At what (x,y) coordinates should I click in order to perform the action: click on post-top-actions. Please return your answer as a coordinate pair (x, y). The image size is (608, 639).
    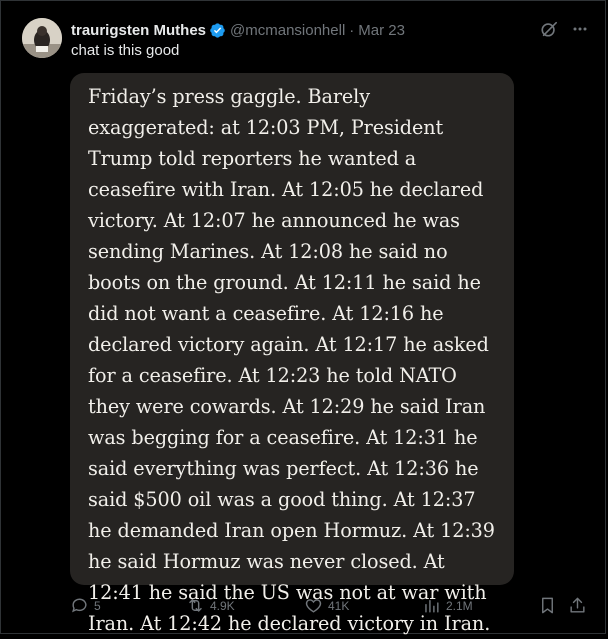
    Looking at the image, I should click on (564, 29).